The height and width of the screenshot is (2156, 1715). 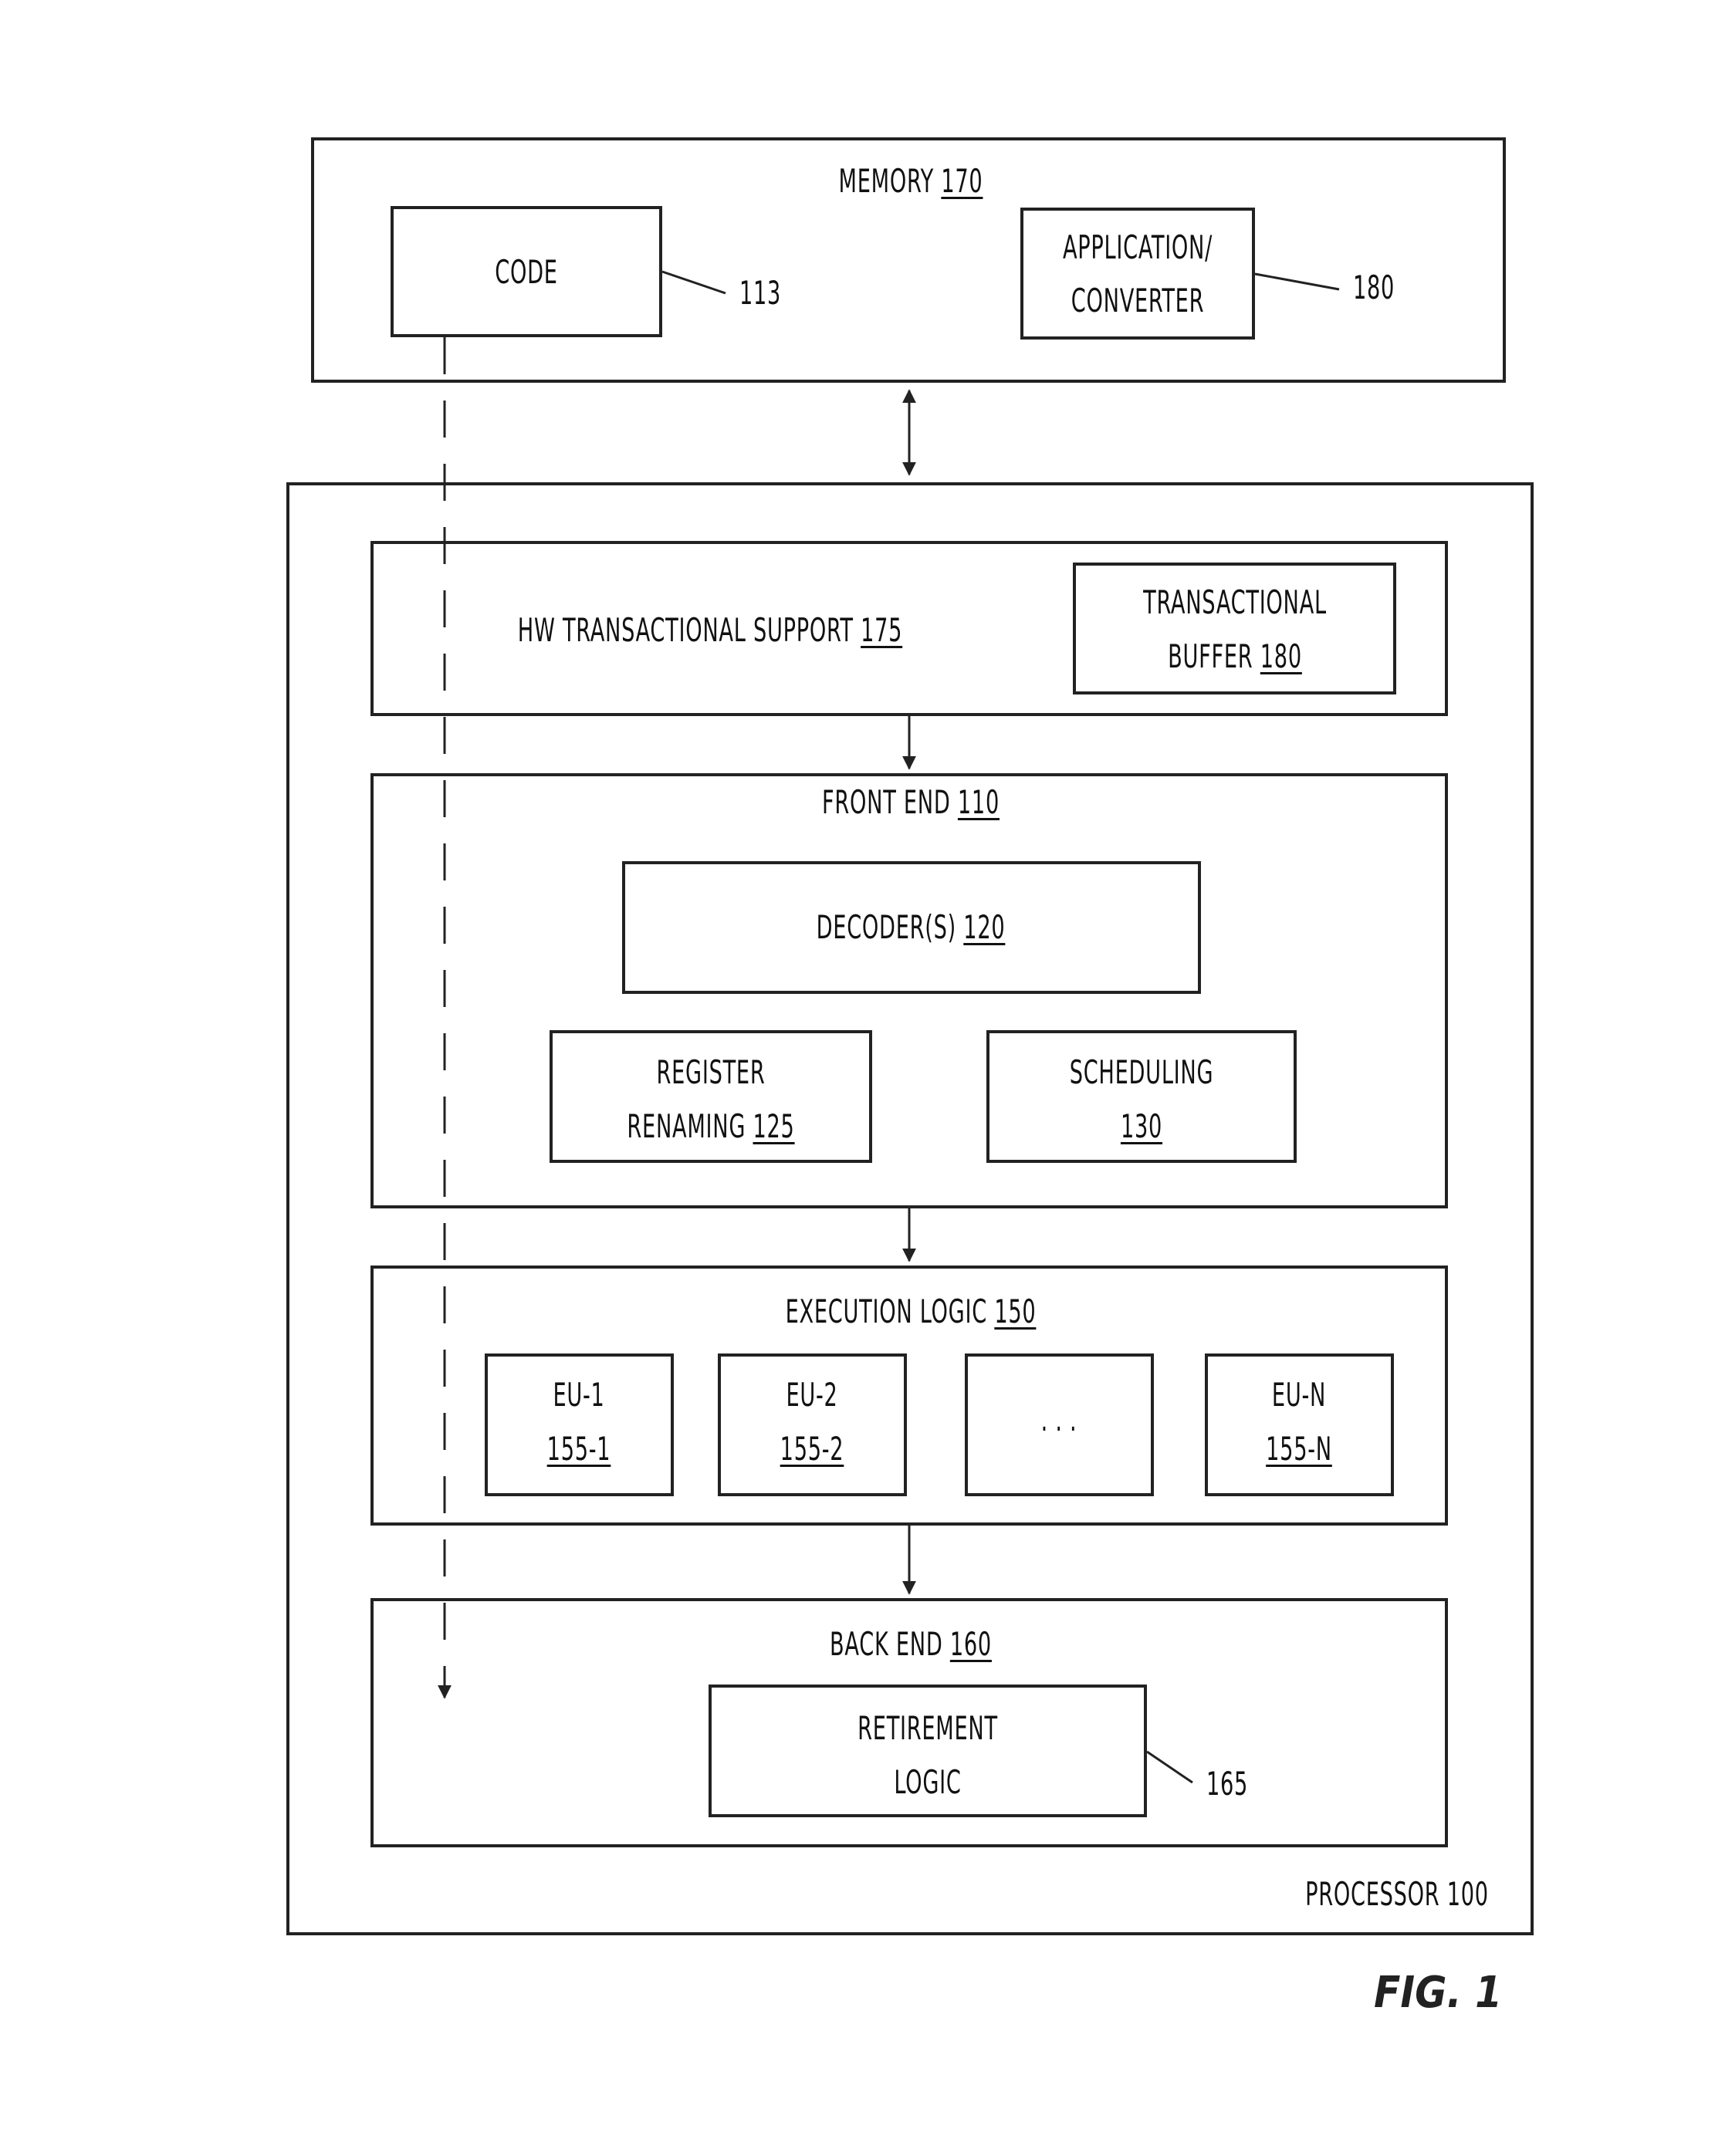 I want to click on code-callout-leader, so click(x=693, y=282).